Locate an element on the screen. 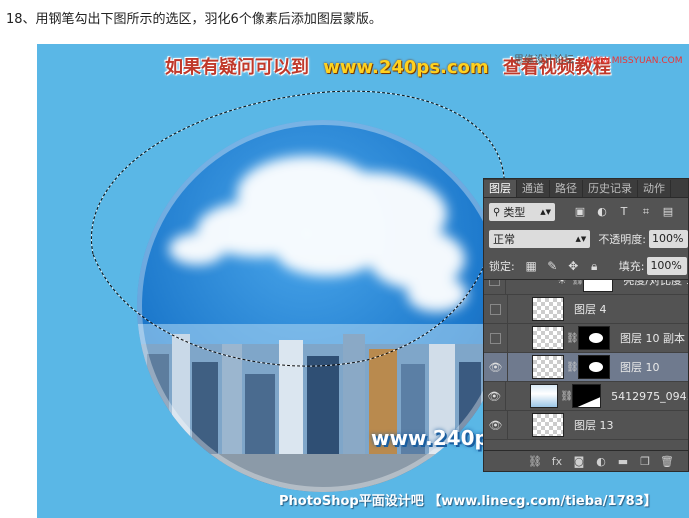 This screenshot has width=689, height=518. filter-row: ⚲ 类型 ▲▼ ▣ ◐ T ⌗ ▤ is located at coordinates (586, 212).